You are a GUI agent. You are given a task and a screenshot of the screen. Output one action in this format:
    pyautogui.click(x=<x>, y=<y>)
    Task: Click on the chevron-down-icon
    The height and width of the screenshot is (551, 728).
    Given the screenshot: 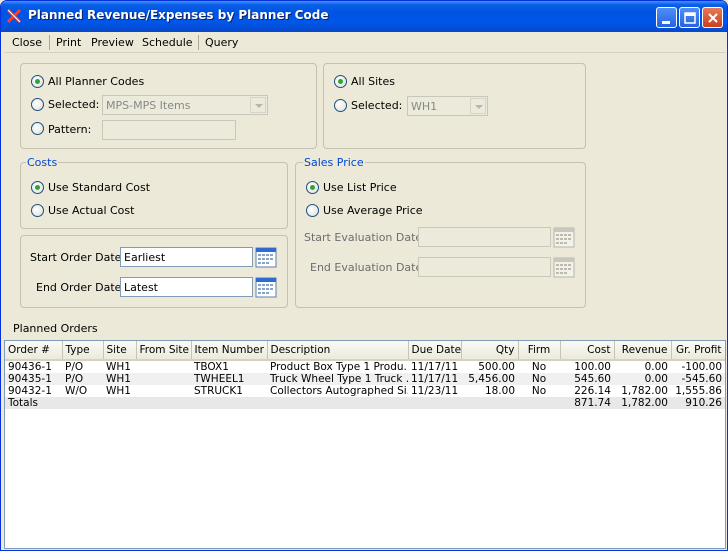 What is the action you would take?
    pyautogui.click(x=258, y=105)
    